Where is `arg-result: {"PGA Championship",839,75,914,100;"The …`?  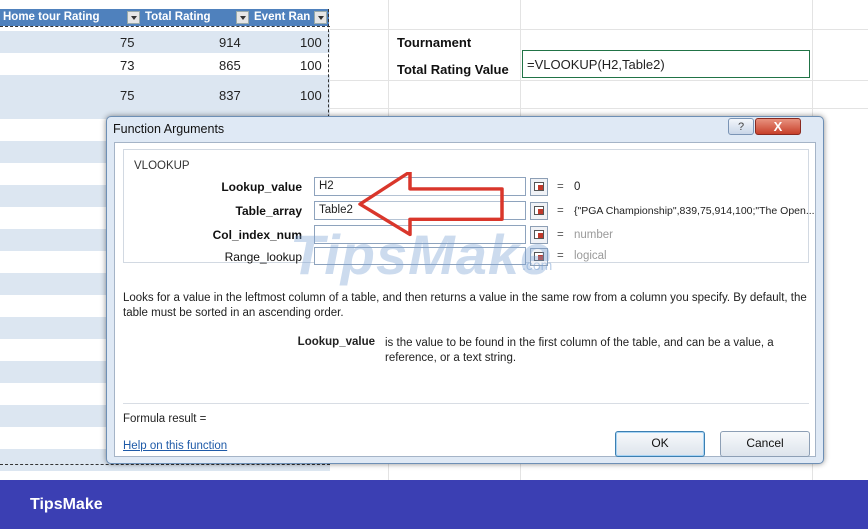 arg-result: {"PGA Championship",839,75,914,100;"The … is located at coordinates (694, 211).